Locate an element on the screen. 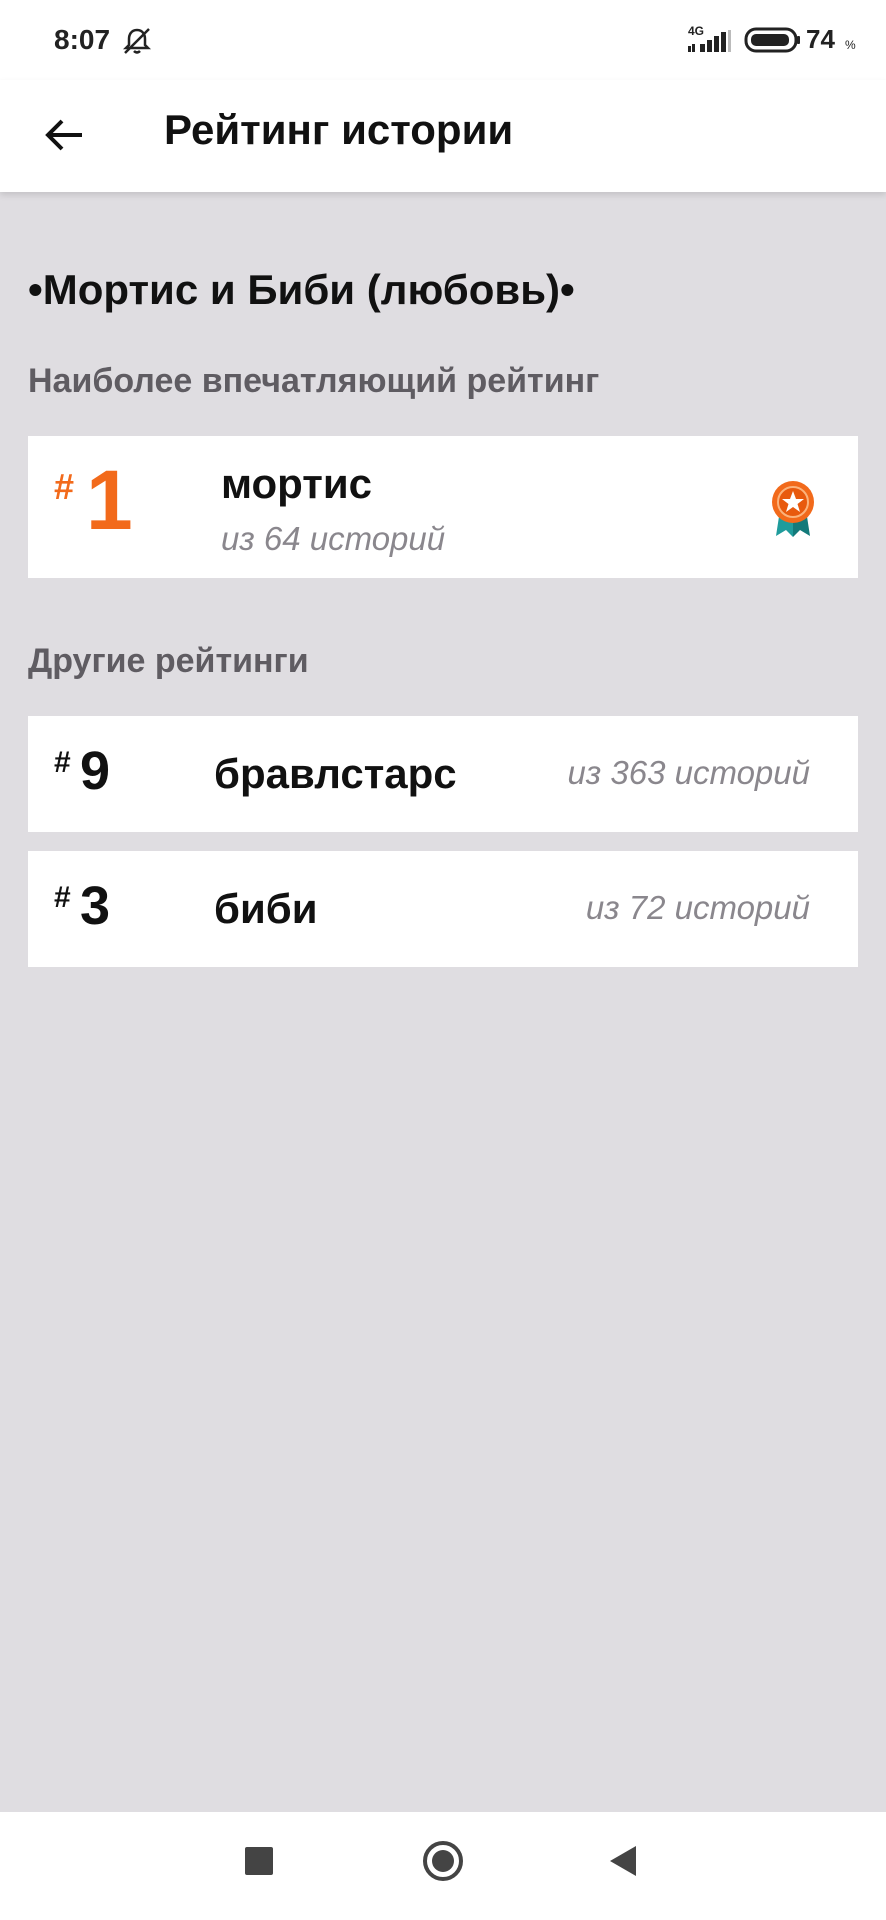  page-title: Рейтинг истории is located at coordinates (339, 129).